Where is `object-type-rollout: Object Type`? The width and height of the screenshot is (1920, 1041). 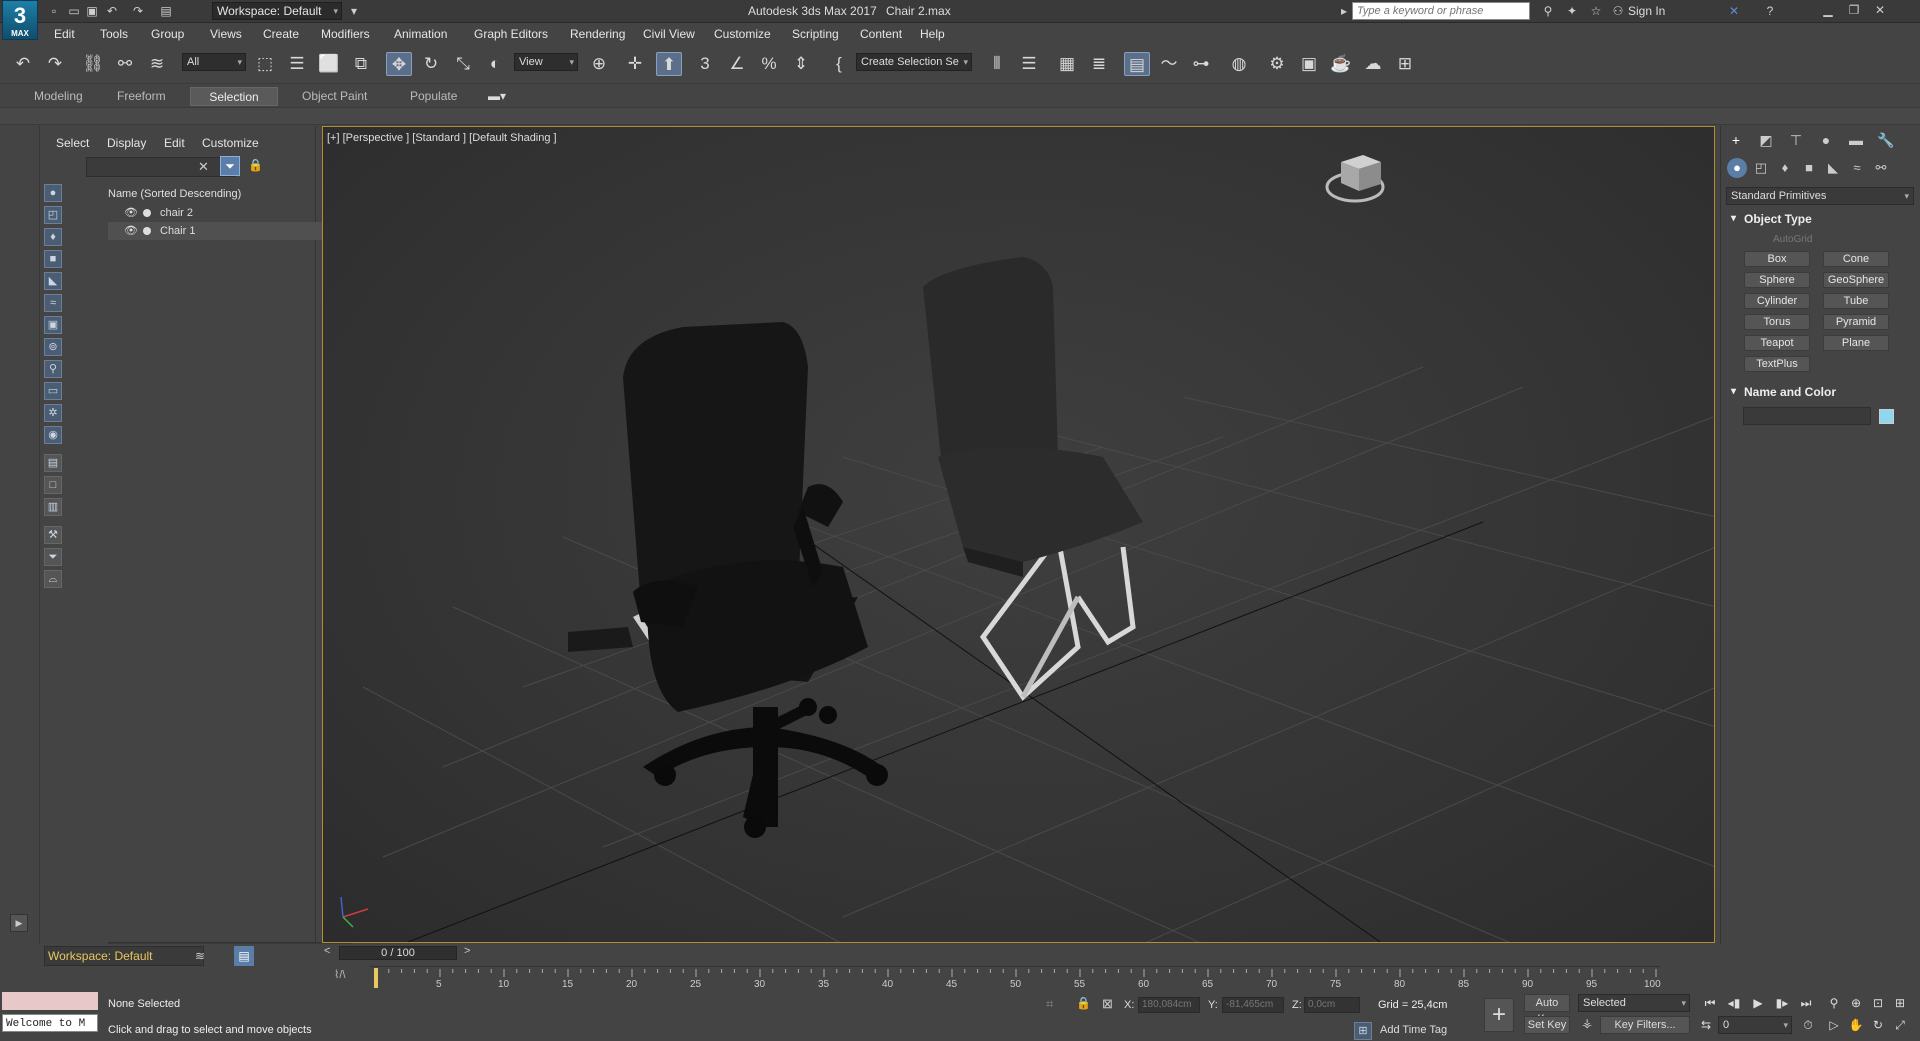 object-type-rollout: Object Type is located at coordinates (1820, 219).